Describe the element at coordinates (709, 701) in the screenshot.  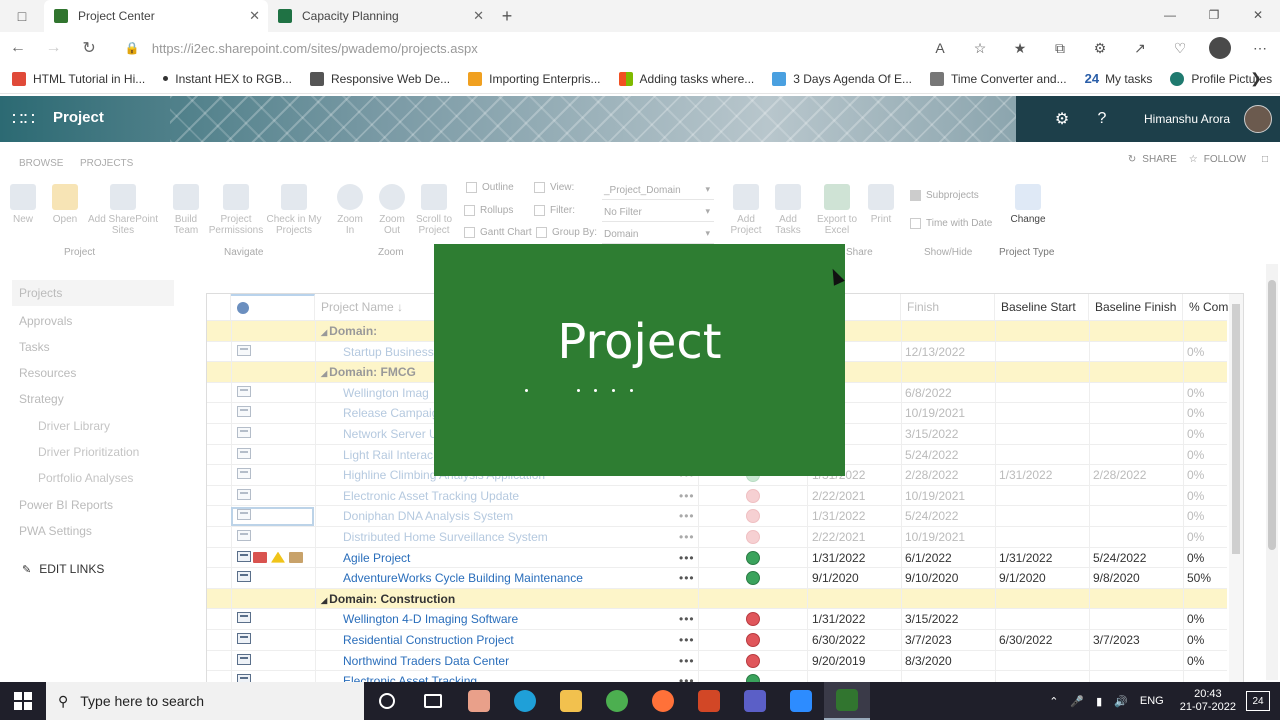
I see `powerpoint-taskbar-button` at that location.